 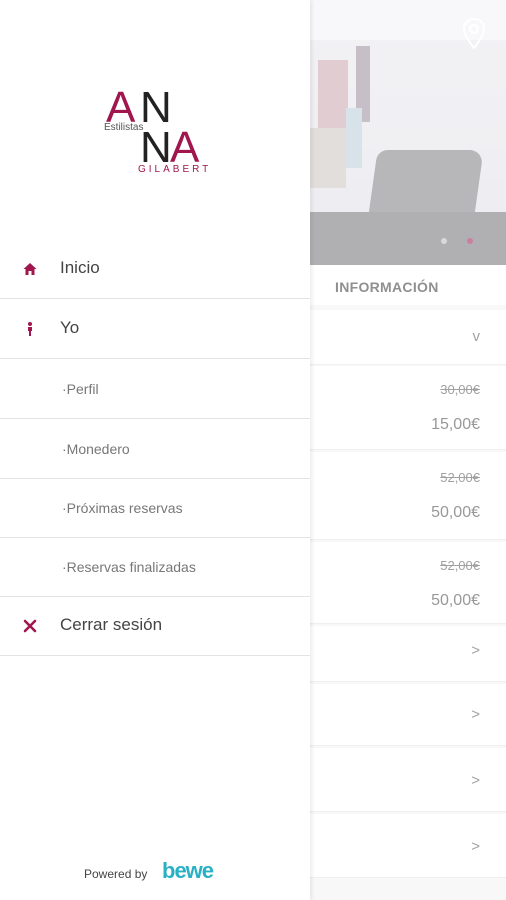 I want to click on menu-item-perfil: ·Perfil, so click(x=155, y=389).